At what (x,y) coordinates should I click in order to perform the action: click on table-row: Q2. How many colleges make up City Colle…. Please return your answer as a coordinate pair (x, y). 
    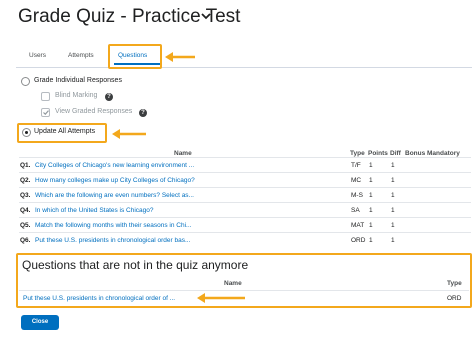
    Looking at the image, I should click on (245, 179).